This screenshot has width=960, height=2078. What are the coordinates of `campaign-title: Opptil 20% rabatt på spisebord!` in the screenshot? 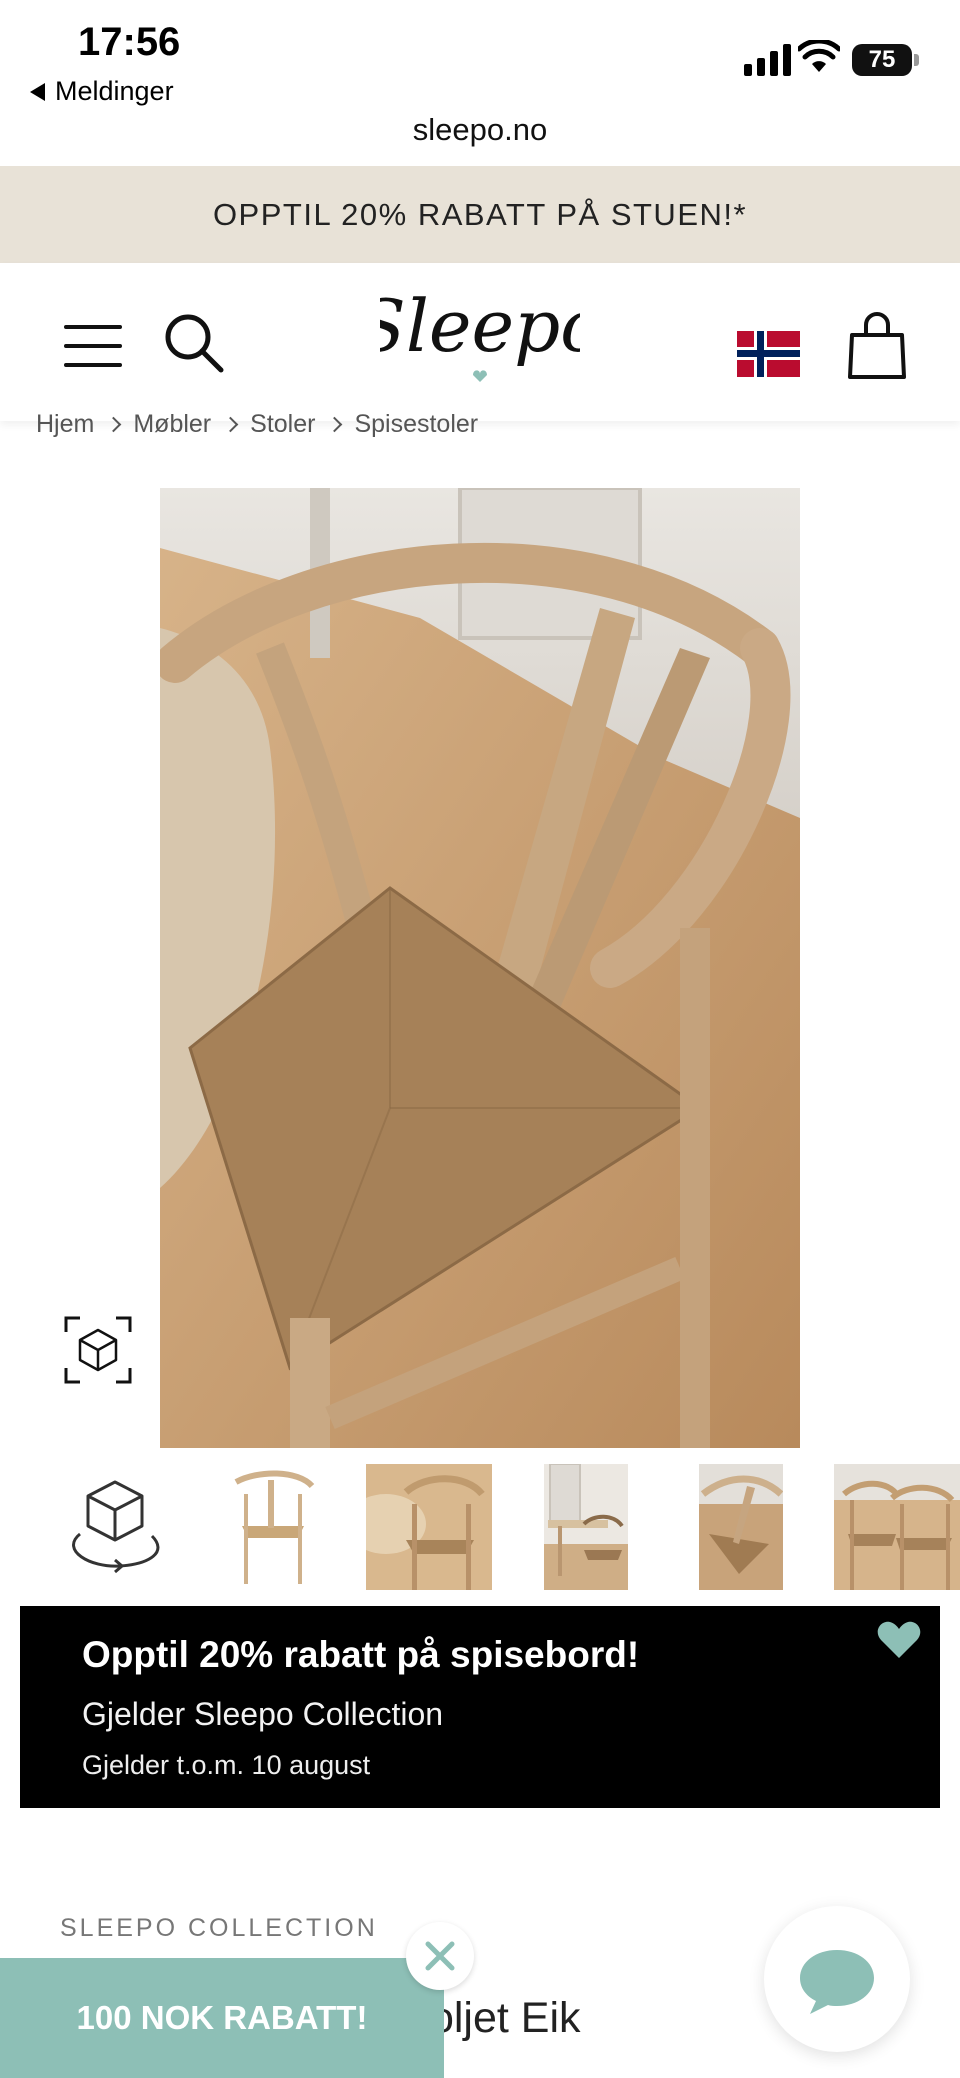 It's located at (361, 1654).